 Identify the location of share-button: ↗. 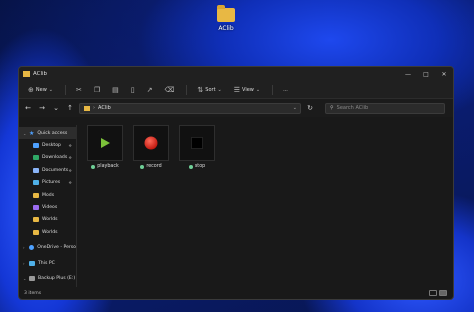
(151, 90).